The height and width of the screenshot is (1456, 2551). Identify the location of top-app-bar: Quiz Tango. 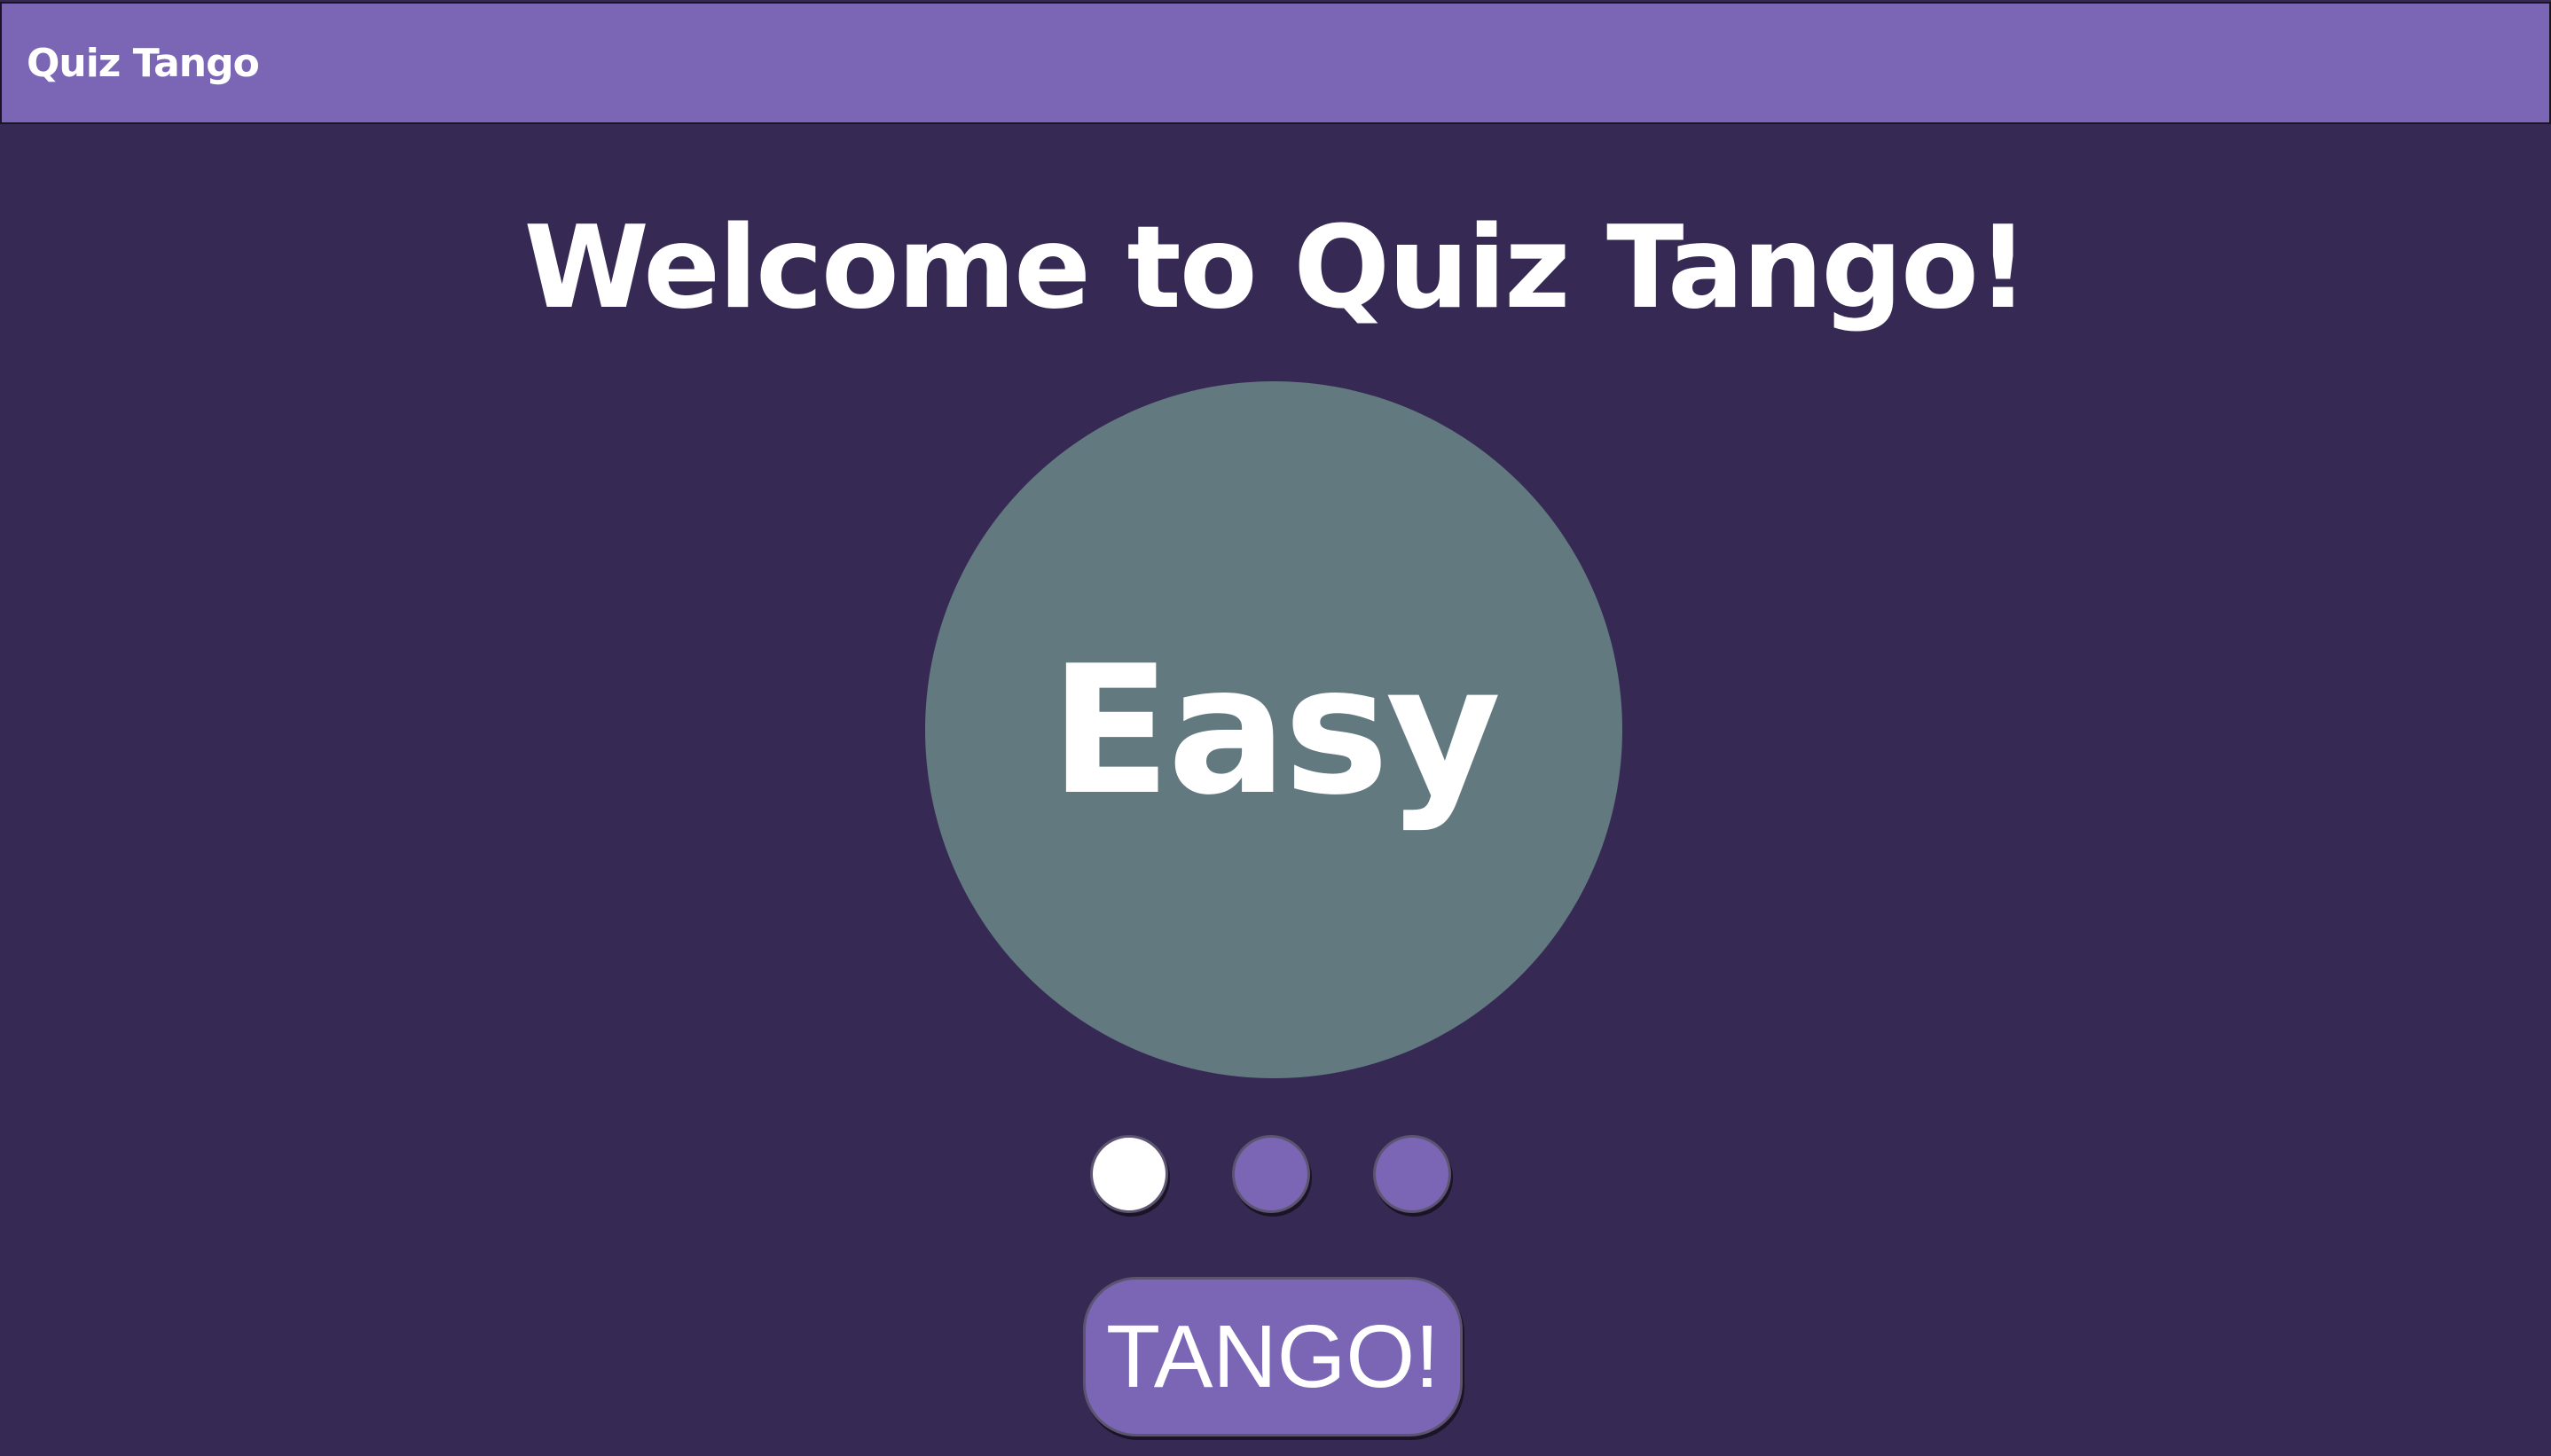
(1275, 63).